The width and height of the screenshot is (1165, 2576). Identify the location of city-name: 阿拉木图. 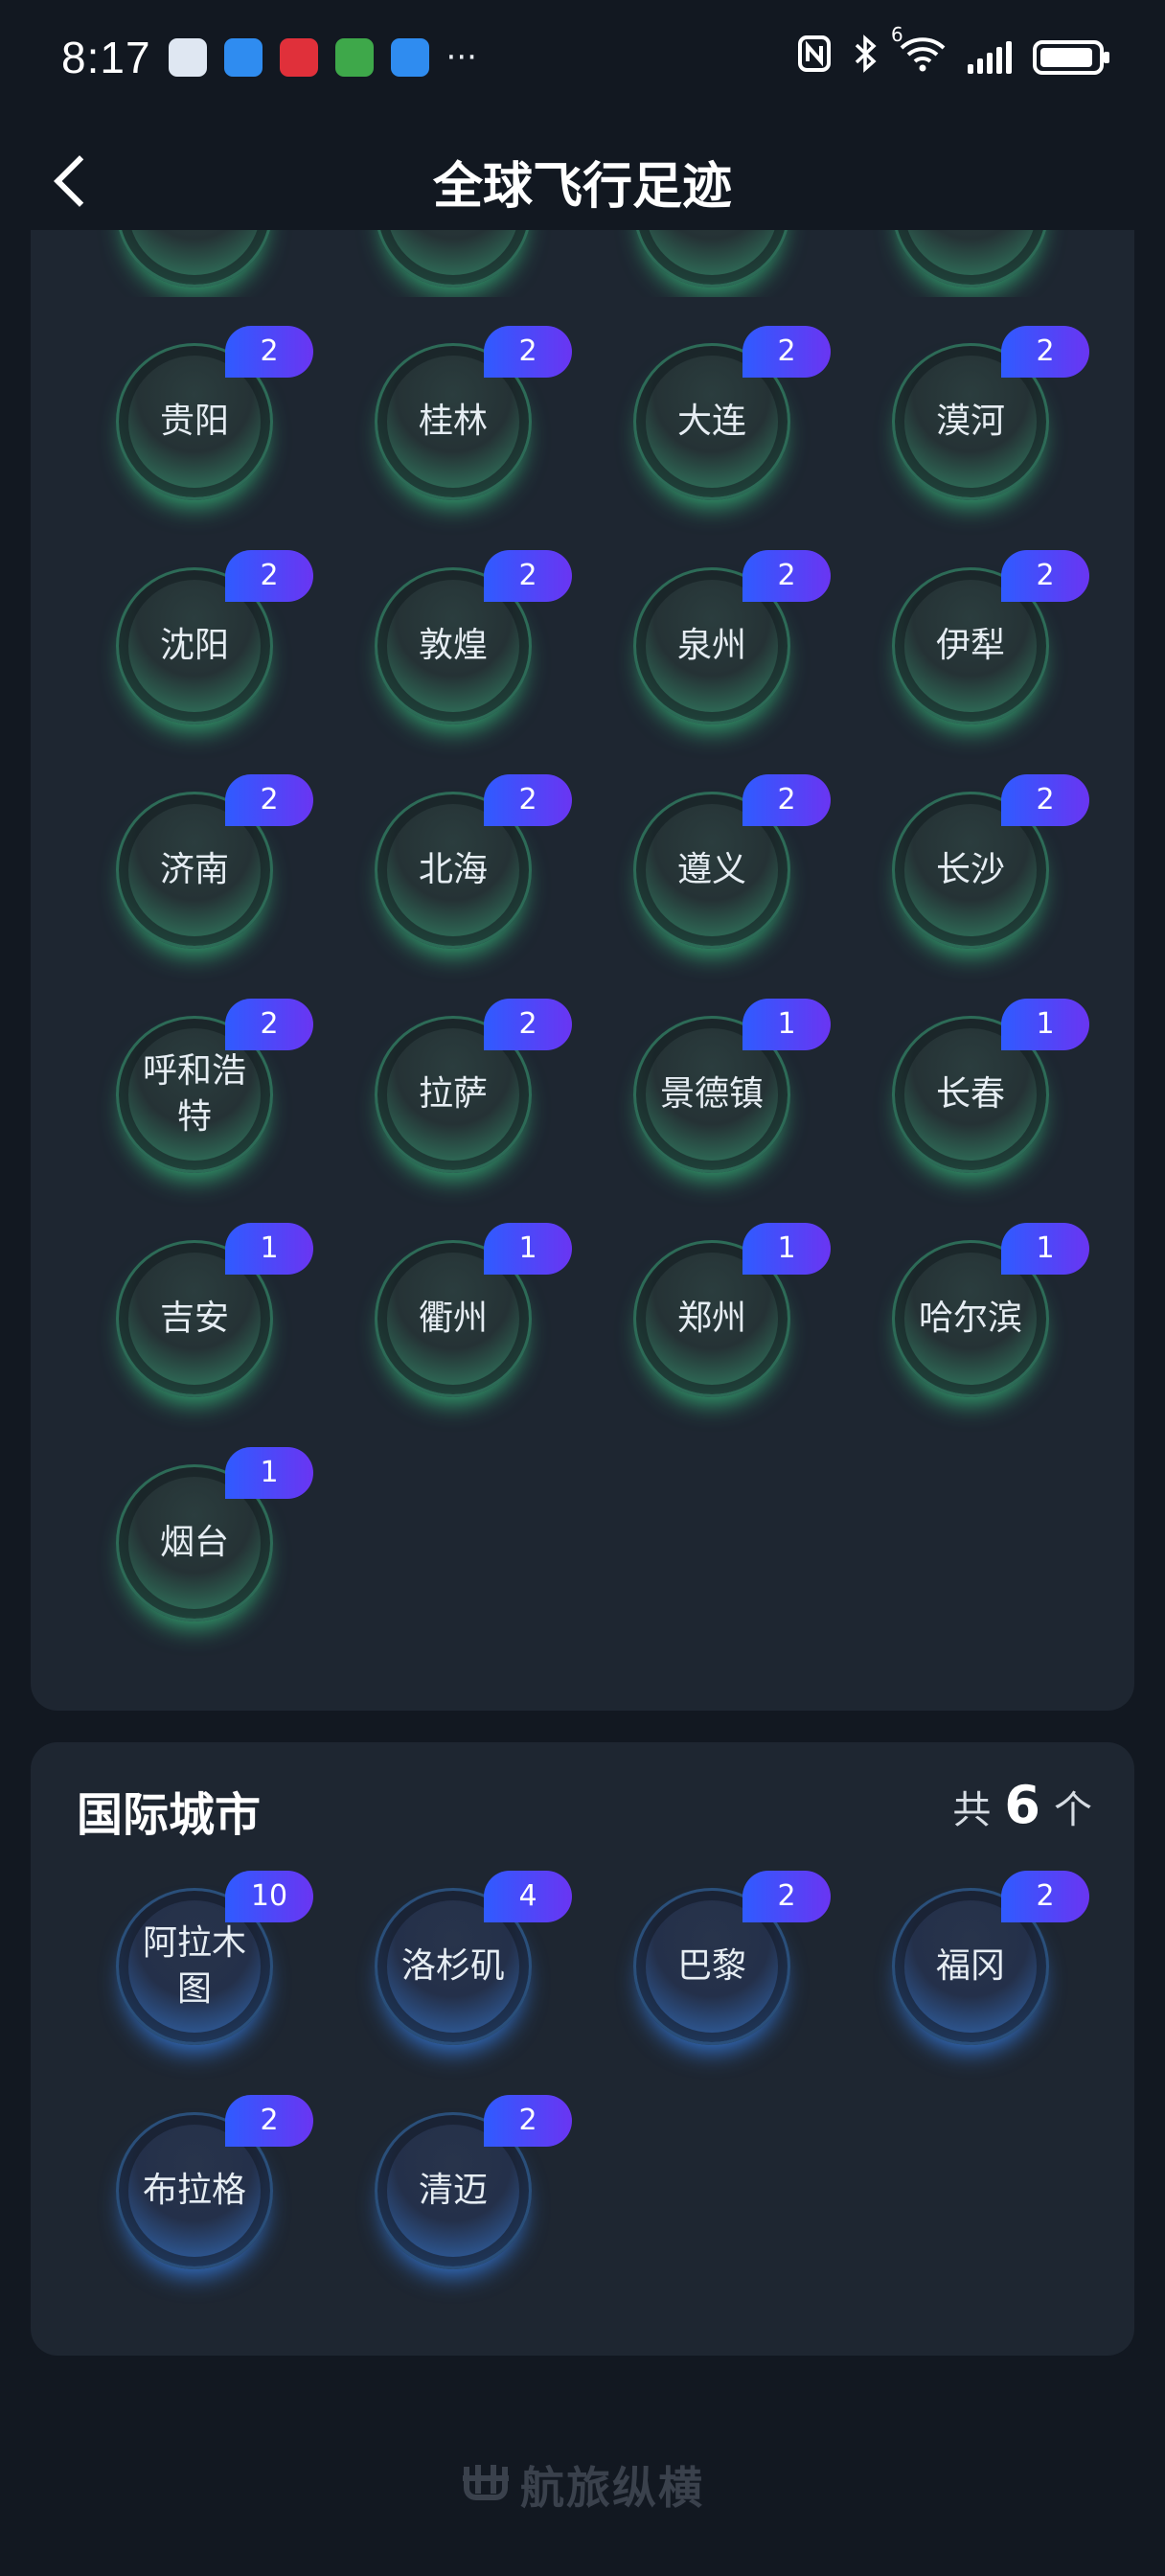
(194, 1966).